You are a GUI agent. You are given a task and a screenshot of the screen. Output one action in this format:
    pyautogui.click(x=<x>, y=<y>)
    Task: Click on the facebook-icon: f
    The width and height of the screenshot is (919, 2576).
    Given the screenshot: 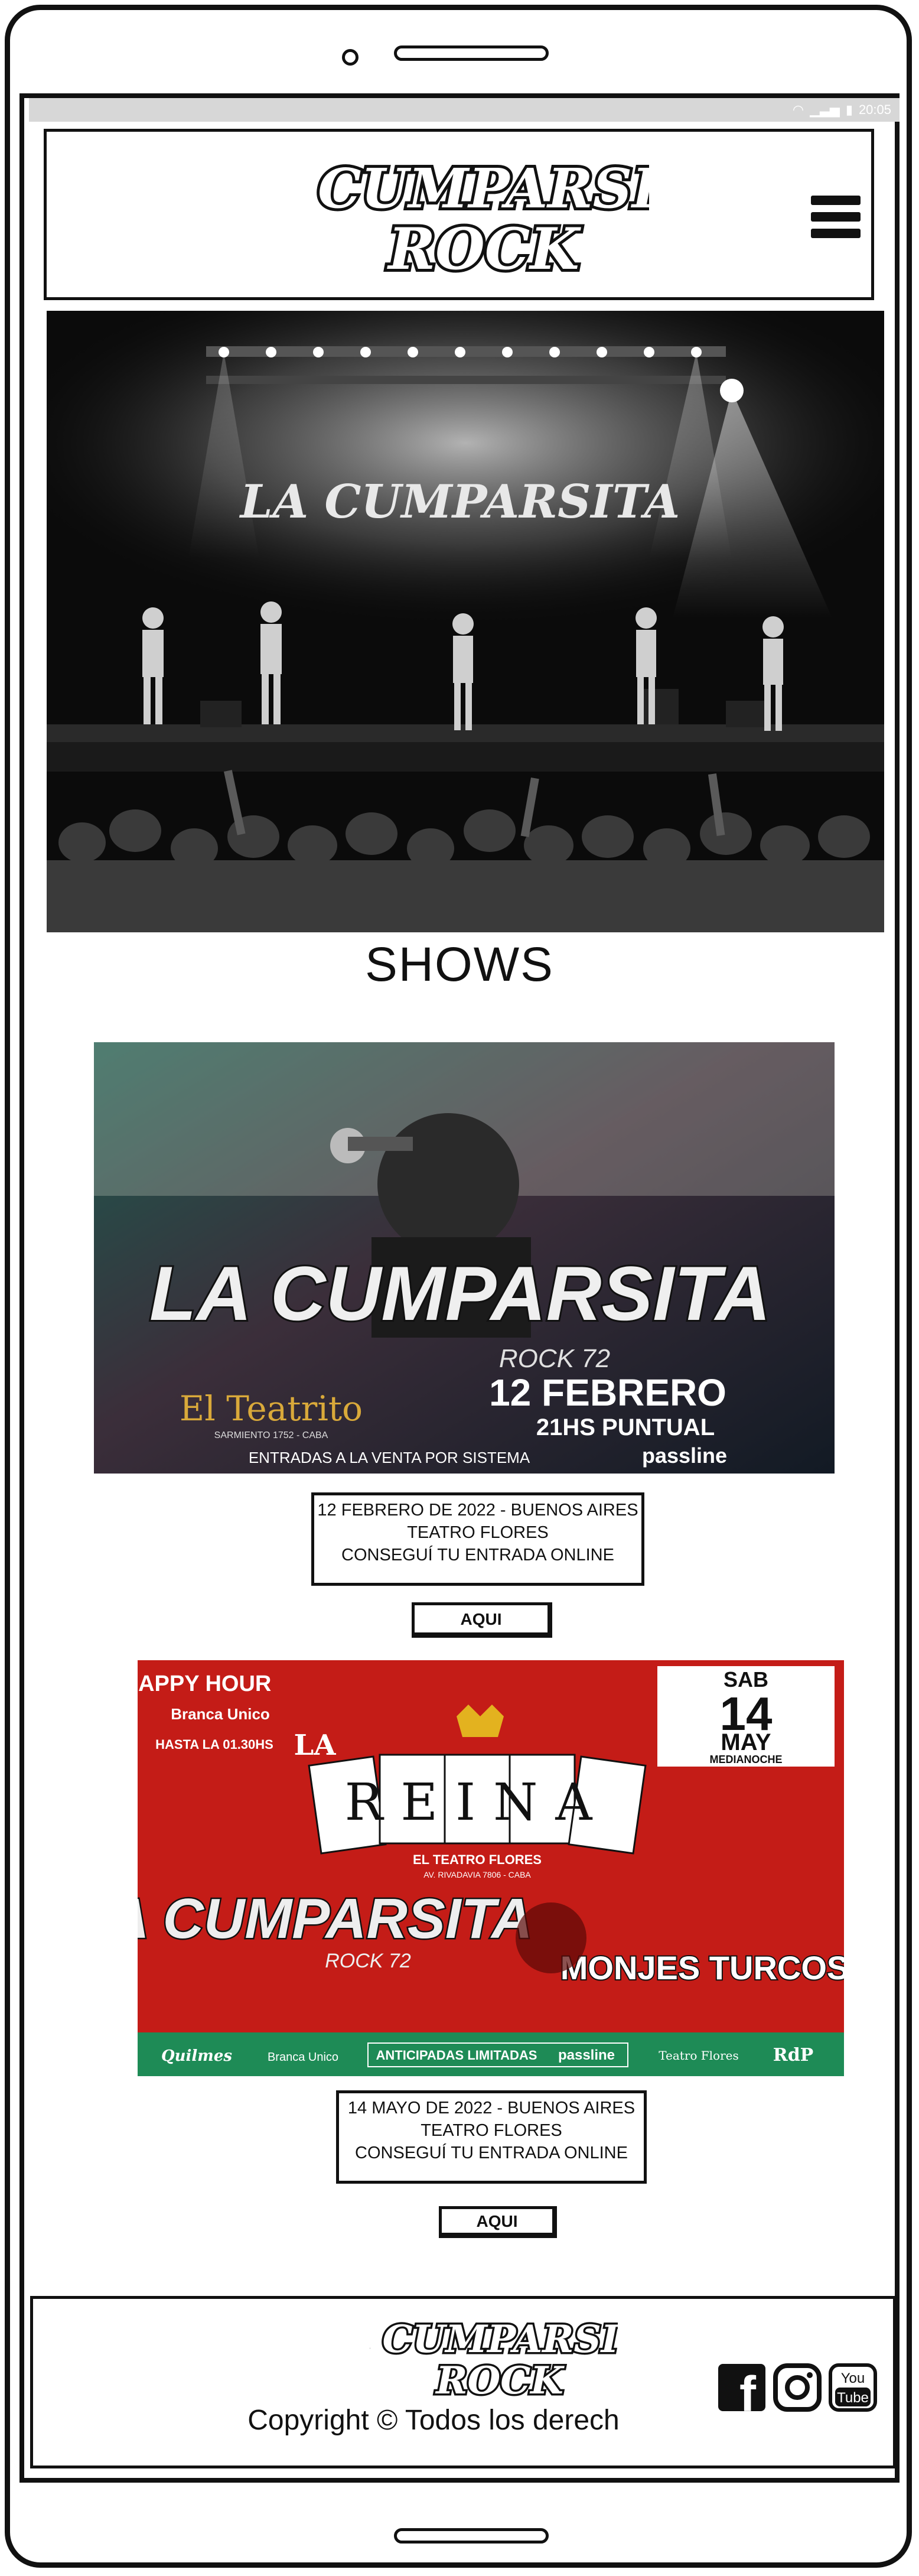 What is the action you would take?
    pyautogui.click(x=742, y=2388)
    